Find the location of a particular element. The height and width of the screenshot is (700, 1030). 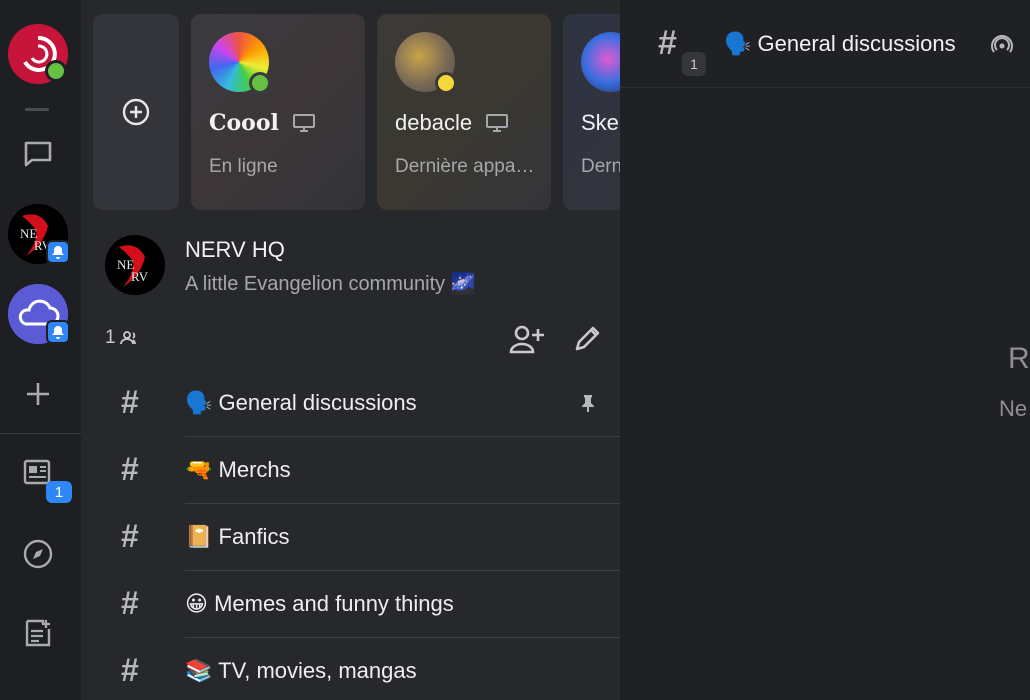

rail-separator is located at coordinates (37, 109).